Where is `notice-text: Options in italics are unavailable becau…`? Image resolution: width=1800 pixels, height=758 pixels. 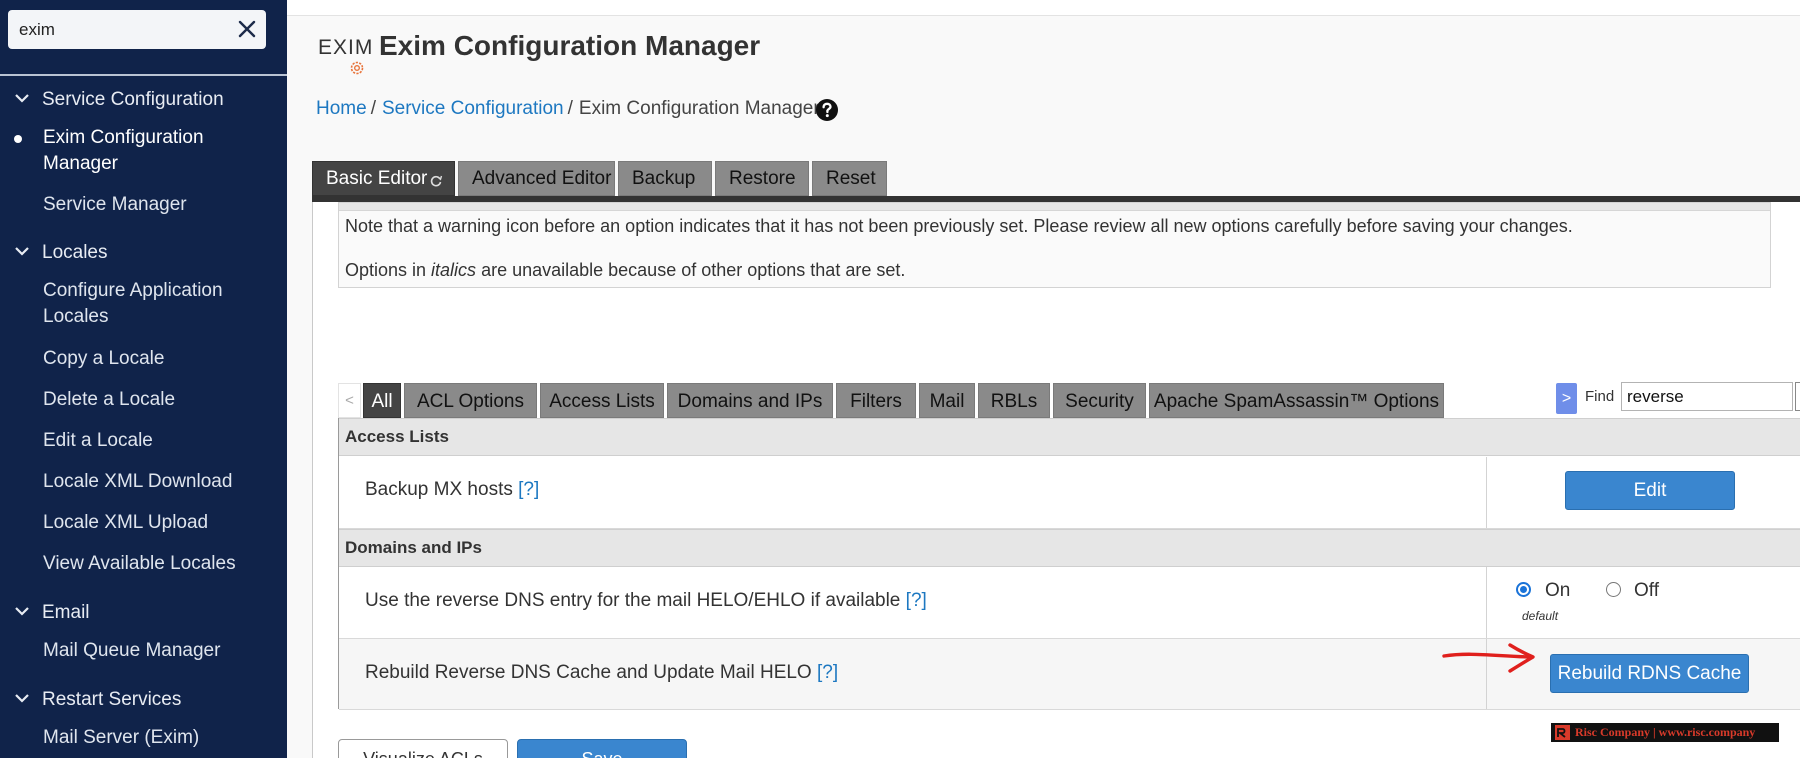 notice-text: Options in italics are unavailable becau… is located at coordinates (625, 270).